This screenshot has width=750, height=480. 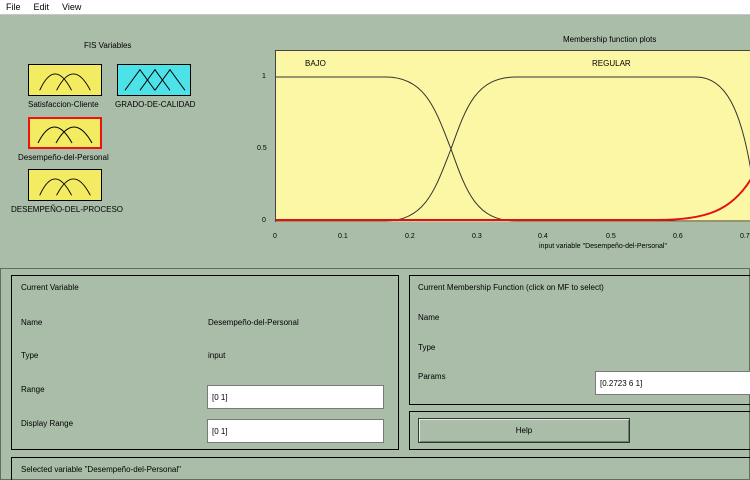 I want to click on type-value: input, so click(x=217, y=355).